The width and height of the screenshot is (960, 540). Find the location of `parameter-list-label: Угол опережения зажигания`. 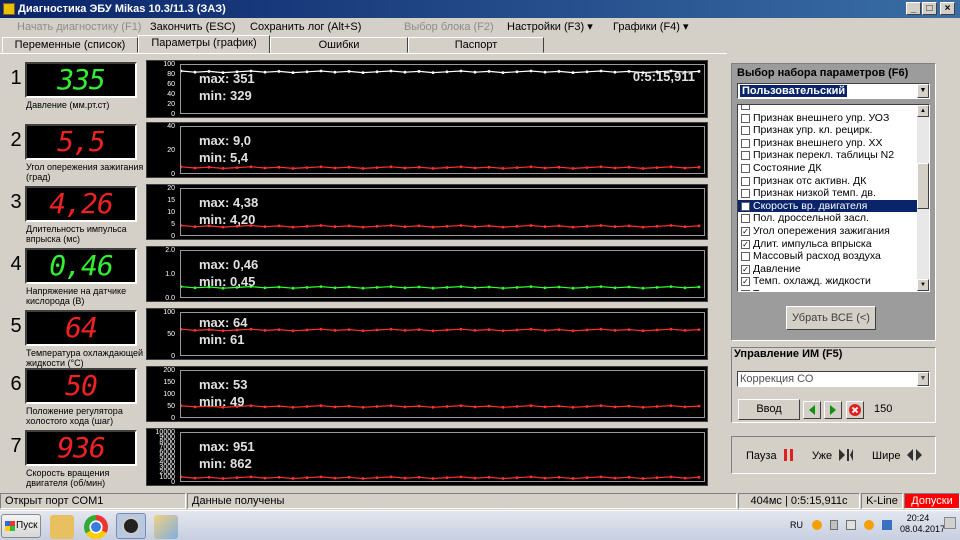

parameter-list-label: Угол опережения зажигания is located at coordinates (821, 230).